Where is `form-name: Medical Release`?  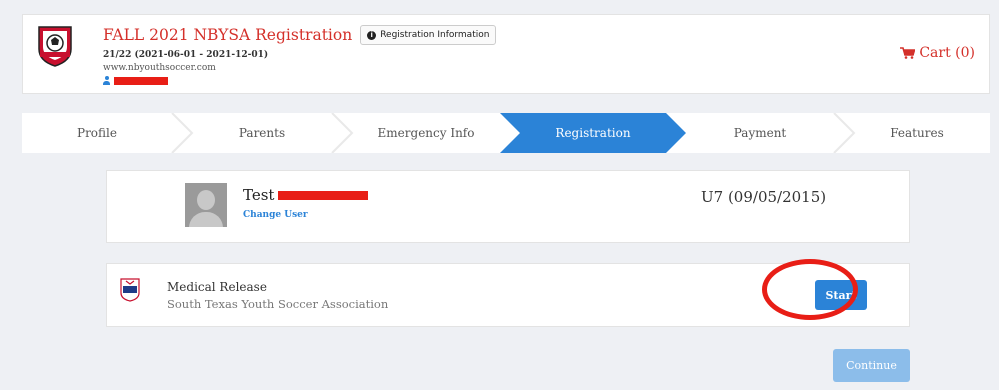
form-name: Medical Release is located at coordinates (217, 287).